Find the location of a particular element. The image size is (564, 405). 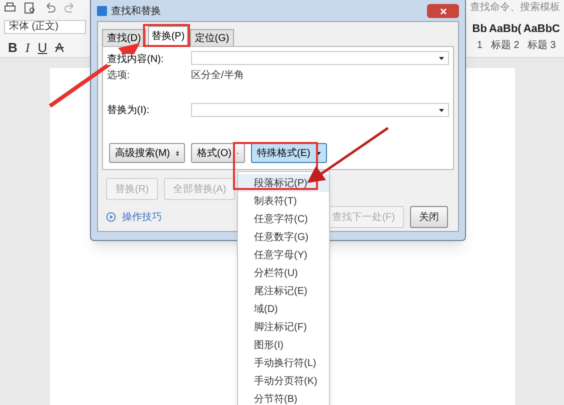

close-icon is located at coordinates (443, 11).